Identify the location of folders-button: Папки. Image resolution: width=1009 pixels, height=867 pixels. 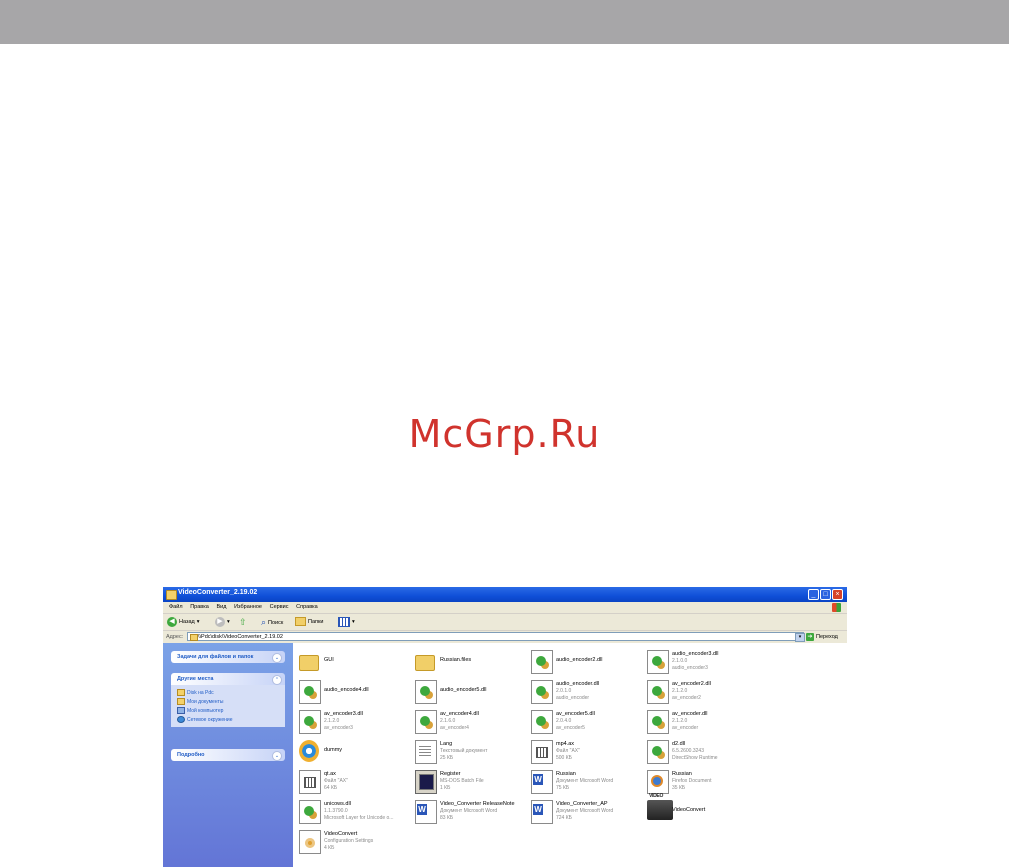
(309, 621).